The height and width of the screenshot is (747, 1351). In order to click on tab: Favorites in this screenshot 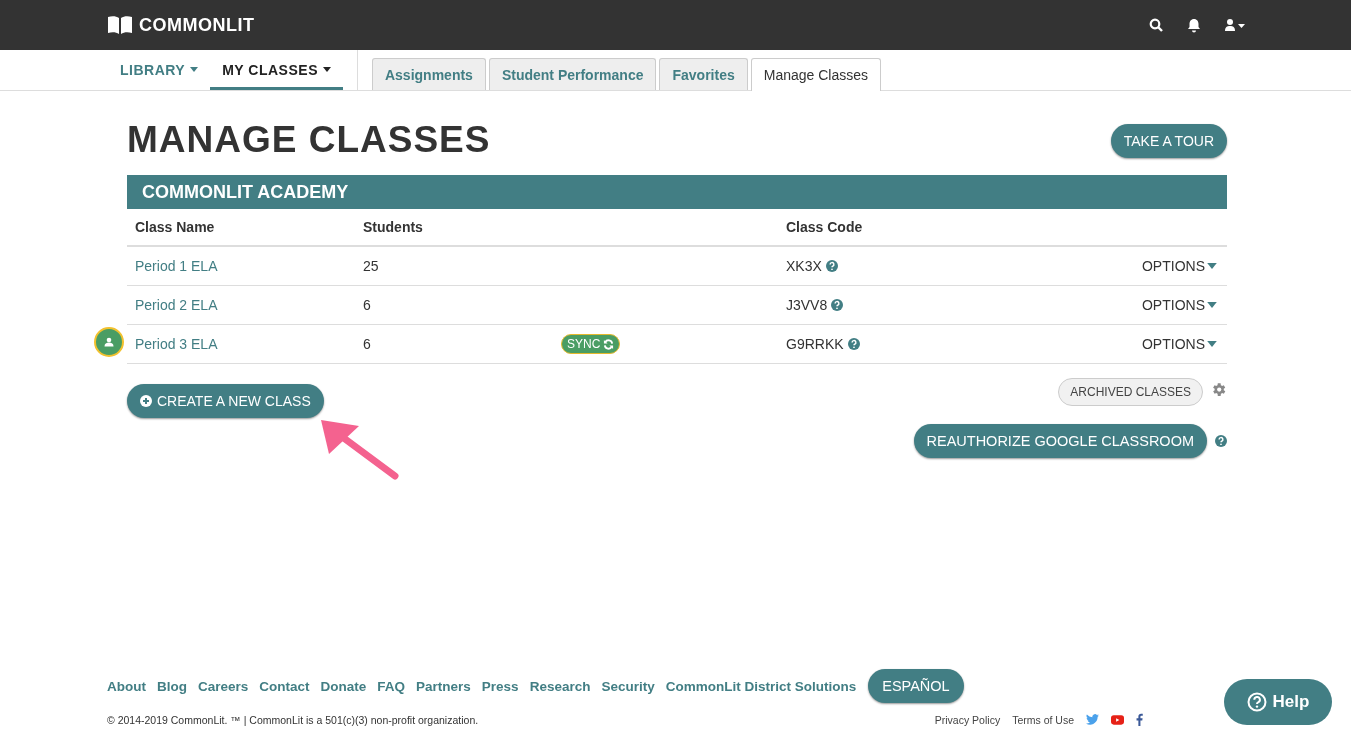, I will do `click(703, 74)`.